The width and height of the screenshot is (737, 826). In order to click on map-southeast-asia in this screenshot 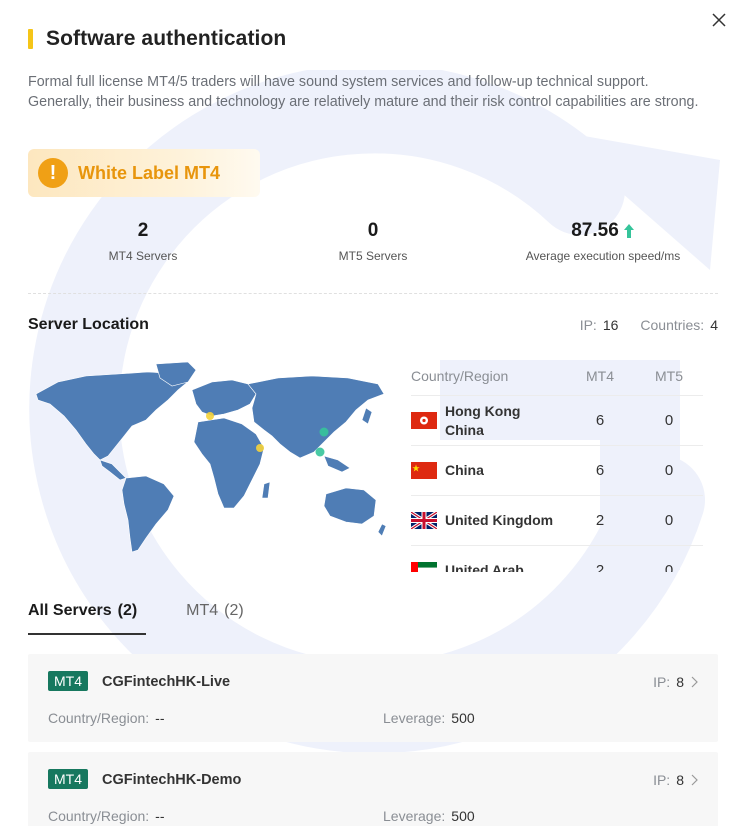, I will do `click(337, 464)`.